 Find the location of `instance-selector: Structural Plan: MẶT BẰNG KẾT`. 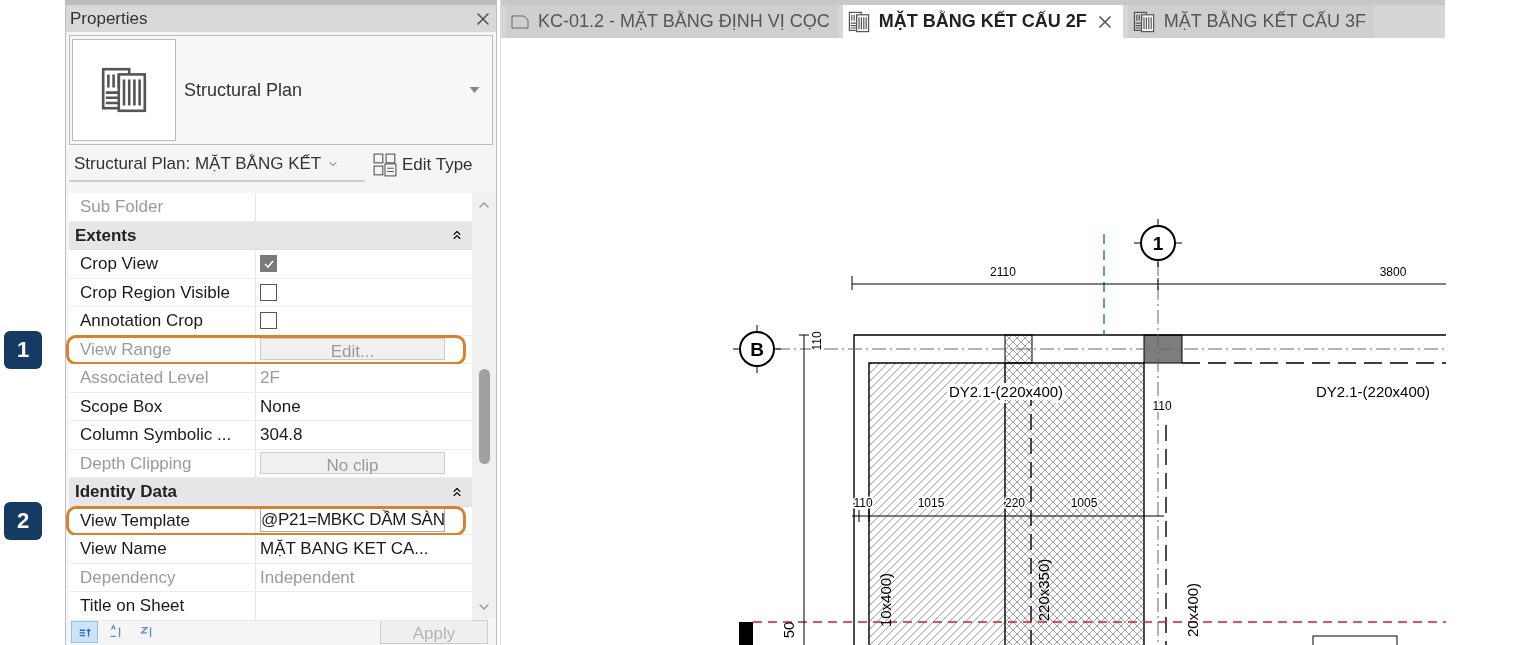

instance-selector: Structural Plan: MẶT BẰNG KẾT is located at coordinates (217, 165).